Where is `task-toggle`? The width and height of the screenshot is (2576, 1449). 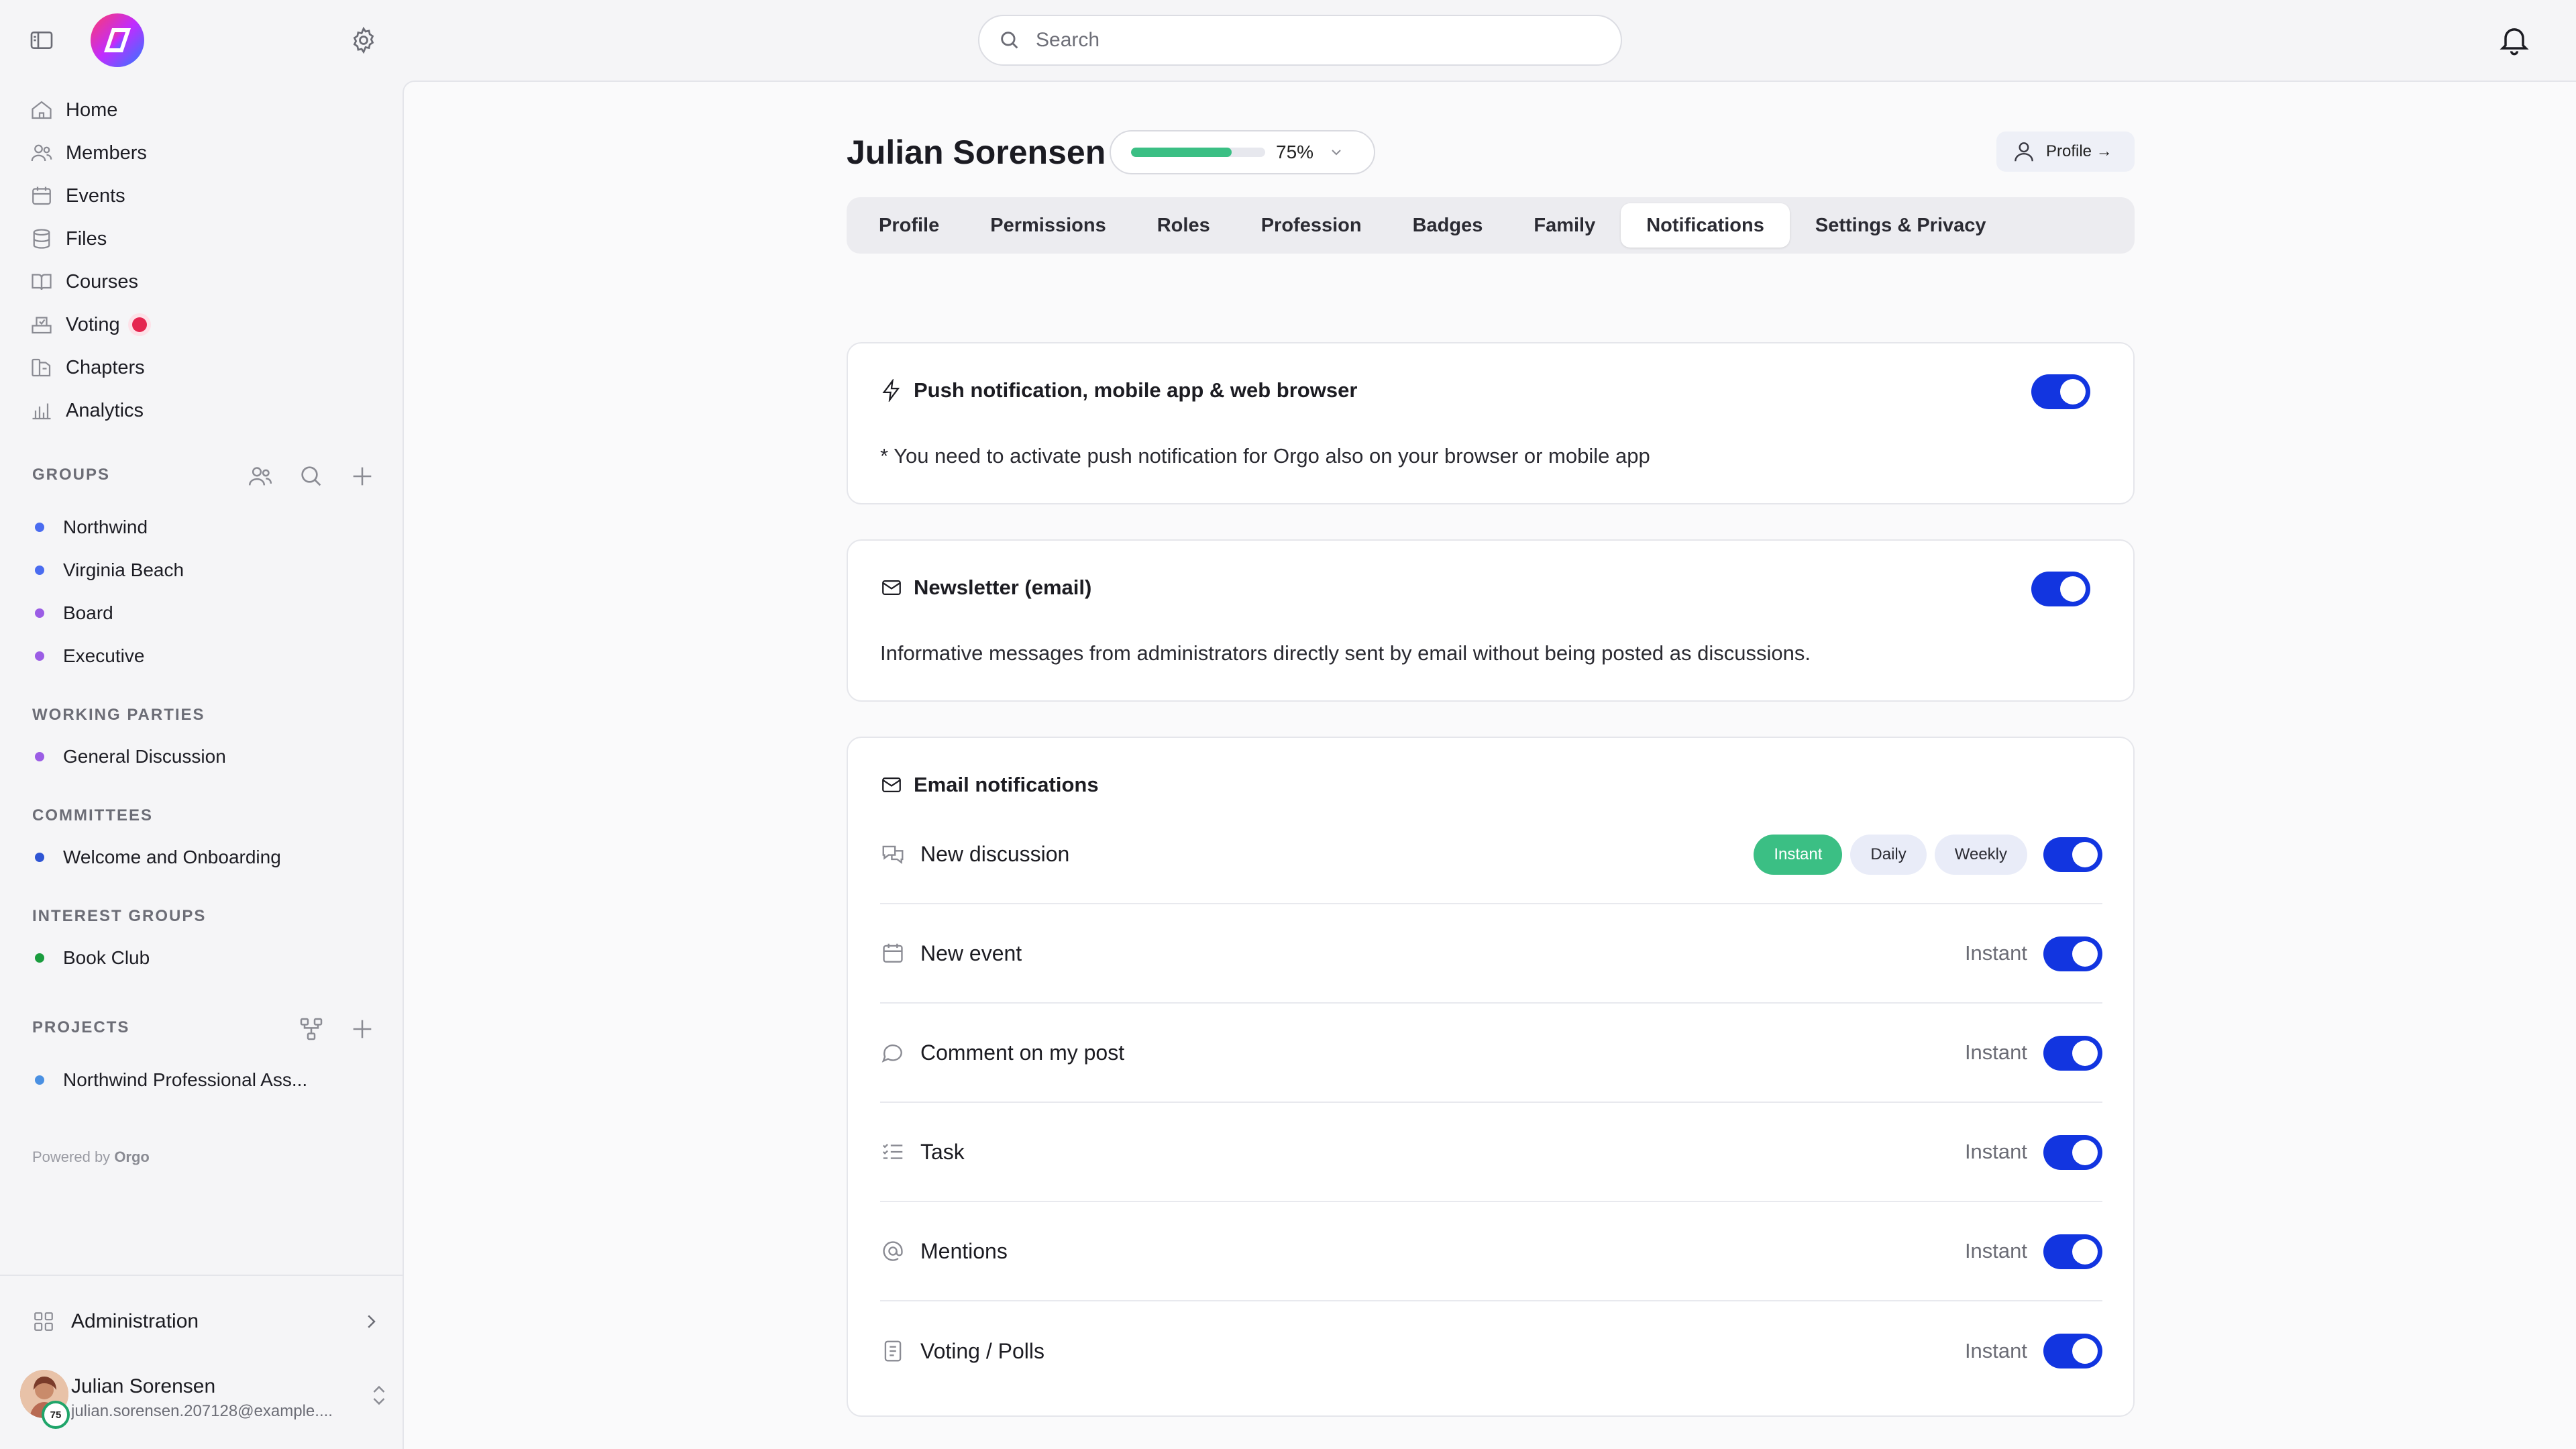 task-toggle is located at coordinates (2072, 1152).